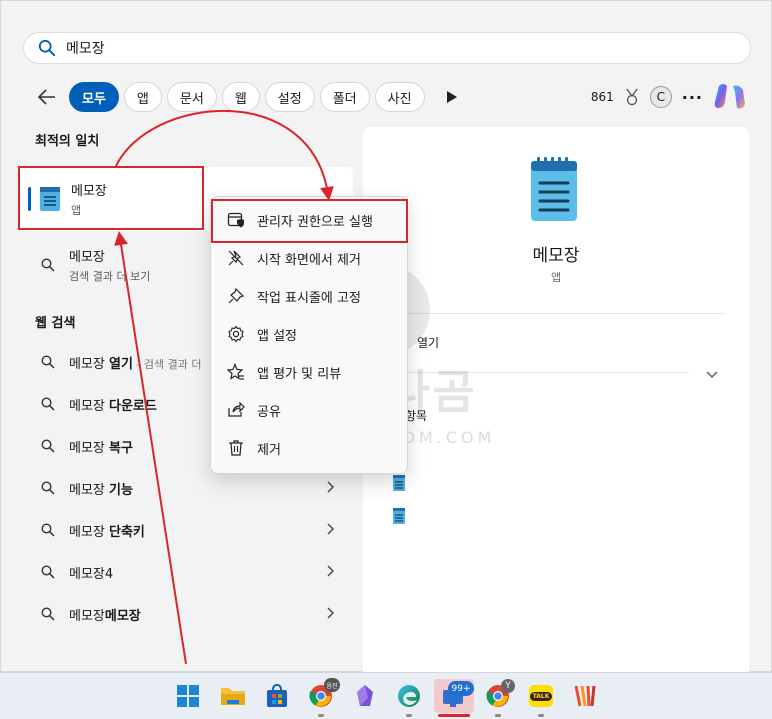 The height and width of the screenshot is (719, 772). Describe the element at coordinates (236, 409) in the screenshot. I see `share-icon` at that location.